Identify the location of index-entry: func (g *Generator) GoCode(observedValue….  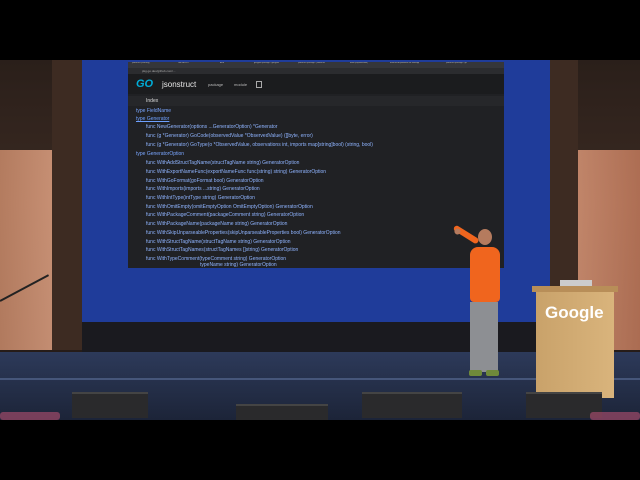
(229, 136).